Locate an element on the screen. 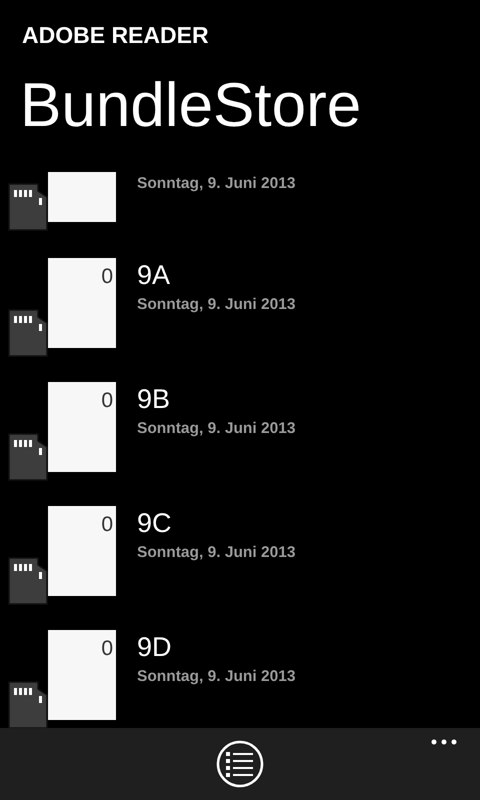 The image size is (480, 800). list-icon is located at coordinates (240, 764).